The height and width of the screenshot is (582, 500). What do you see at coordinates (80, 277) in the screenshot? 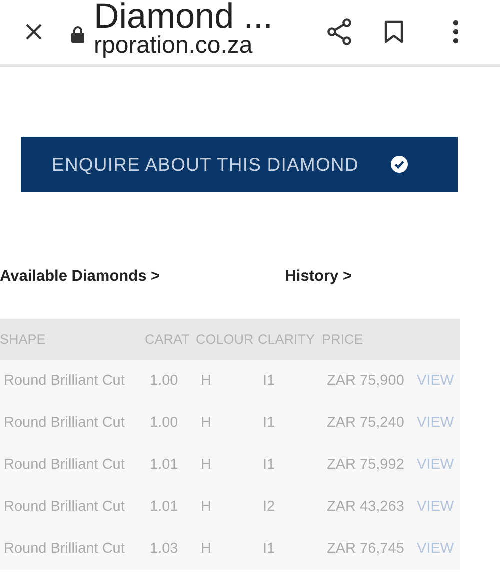
I see `nav-link: Available Diamonds >` at bounding box center [80, 277].